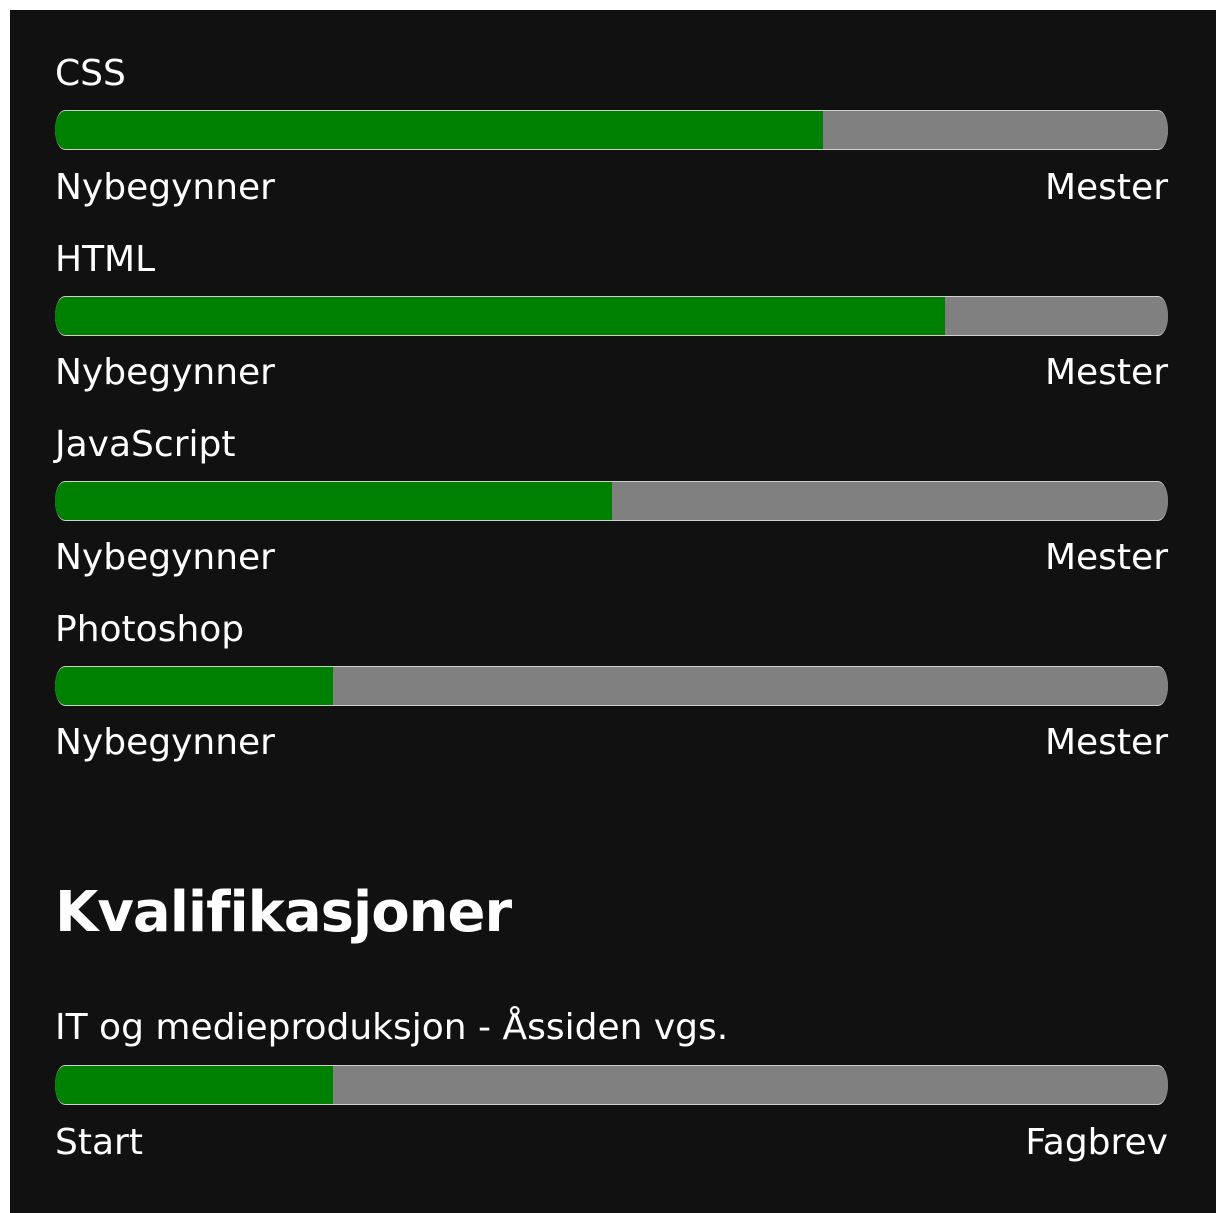  Describe the element at coordinates (194, 1085) in the screenshot. I see `qualification-progress-fill` at that location.